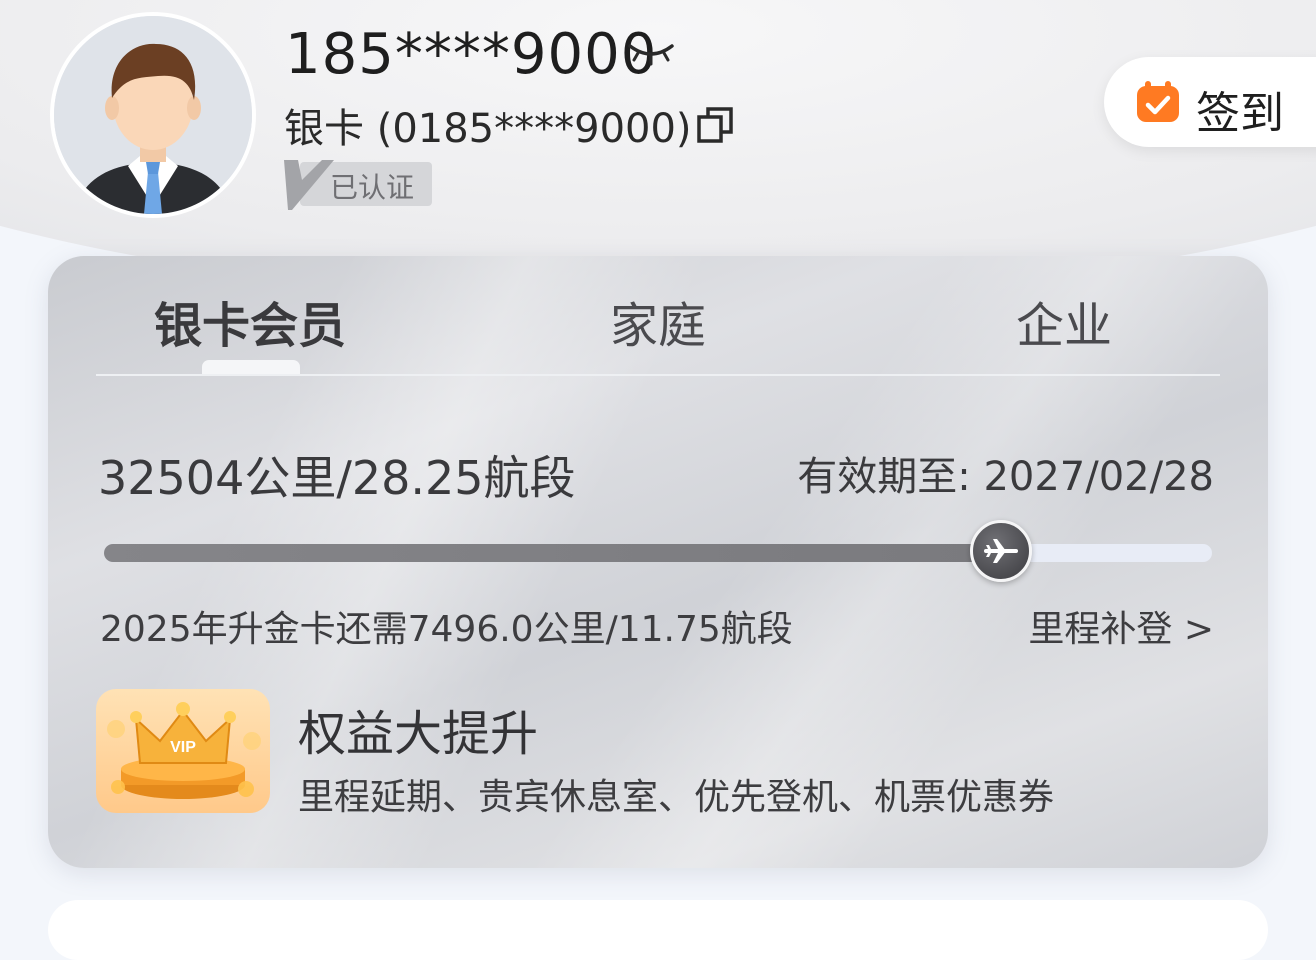 The height and width of the screenshot is (960, 1316). I want to click on benefit-subtitle: 里程延期、贵宾休息室、优先登机、机票优惠券, so click(676, 797).